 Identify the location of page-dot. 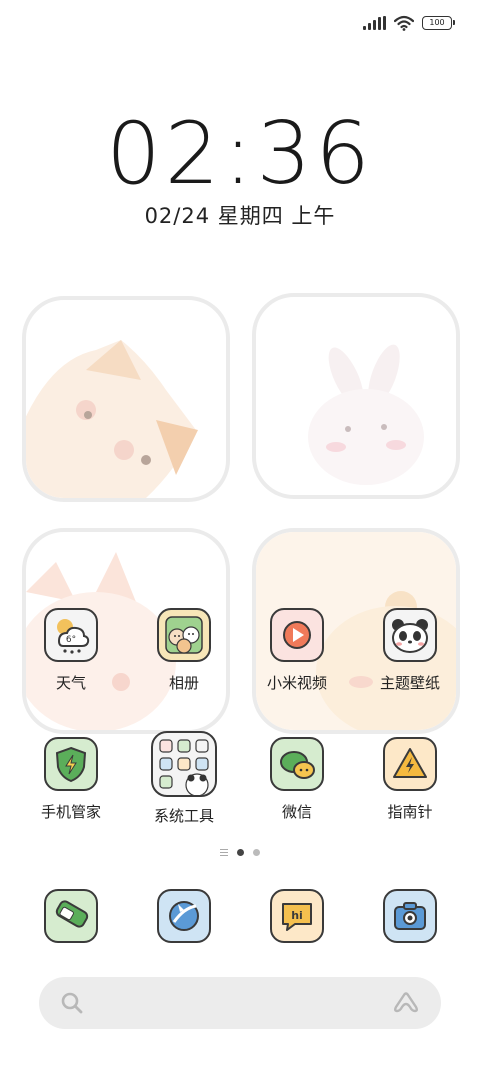
(256, 852).